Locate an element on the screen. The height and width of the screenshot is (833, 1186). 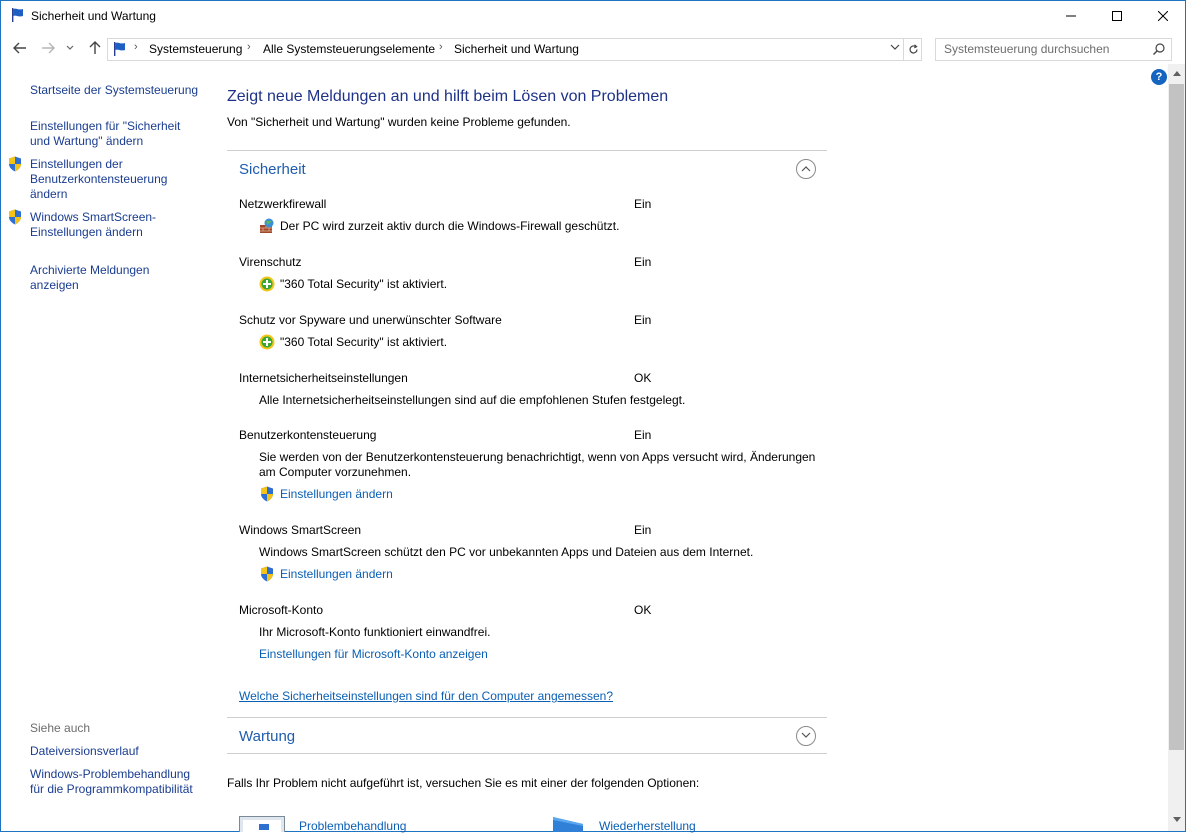
section-maintenance-title: Wartung is located at coordinates (267, 736).